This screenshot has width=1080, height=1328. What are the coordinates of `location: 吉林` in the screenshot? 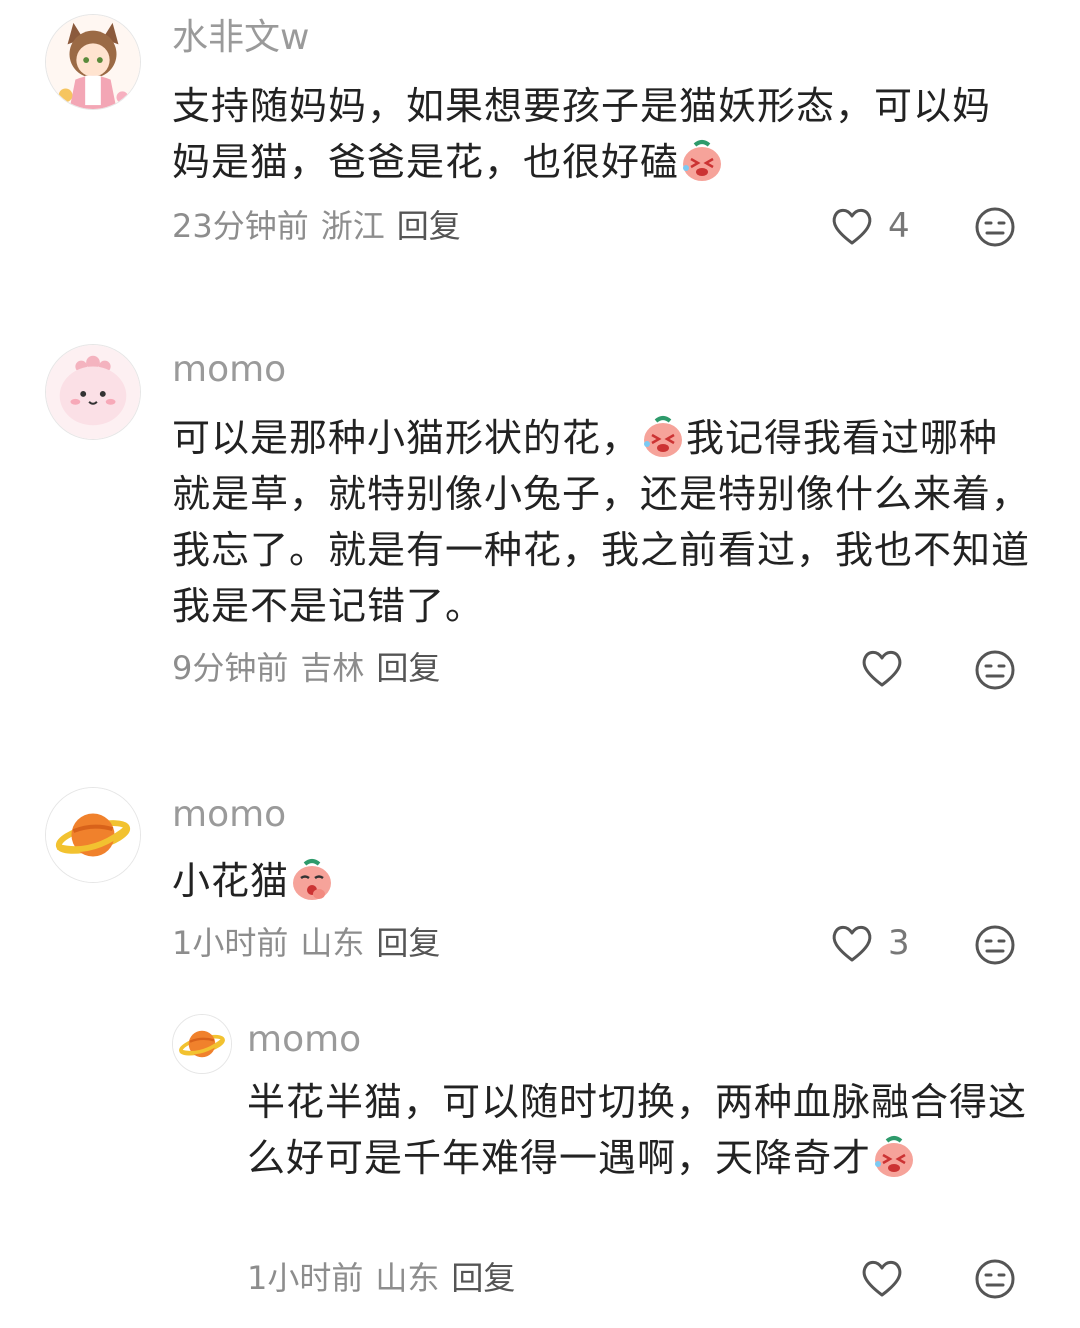 It's located at (332, 668).